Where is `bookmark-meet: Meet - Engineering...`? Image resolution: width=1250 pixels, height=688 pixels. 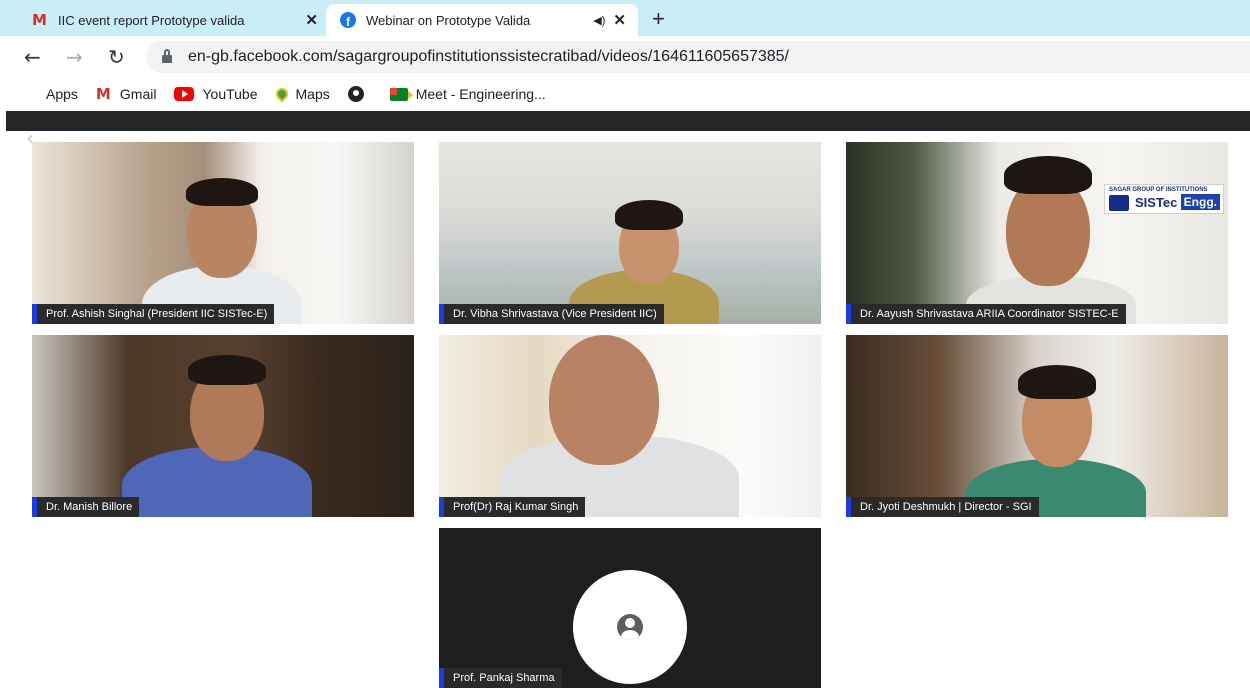 bookmark-meet: Meet - Engineering... is located at coordinates (467, 94).